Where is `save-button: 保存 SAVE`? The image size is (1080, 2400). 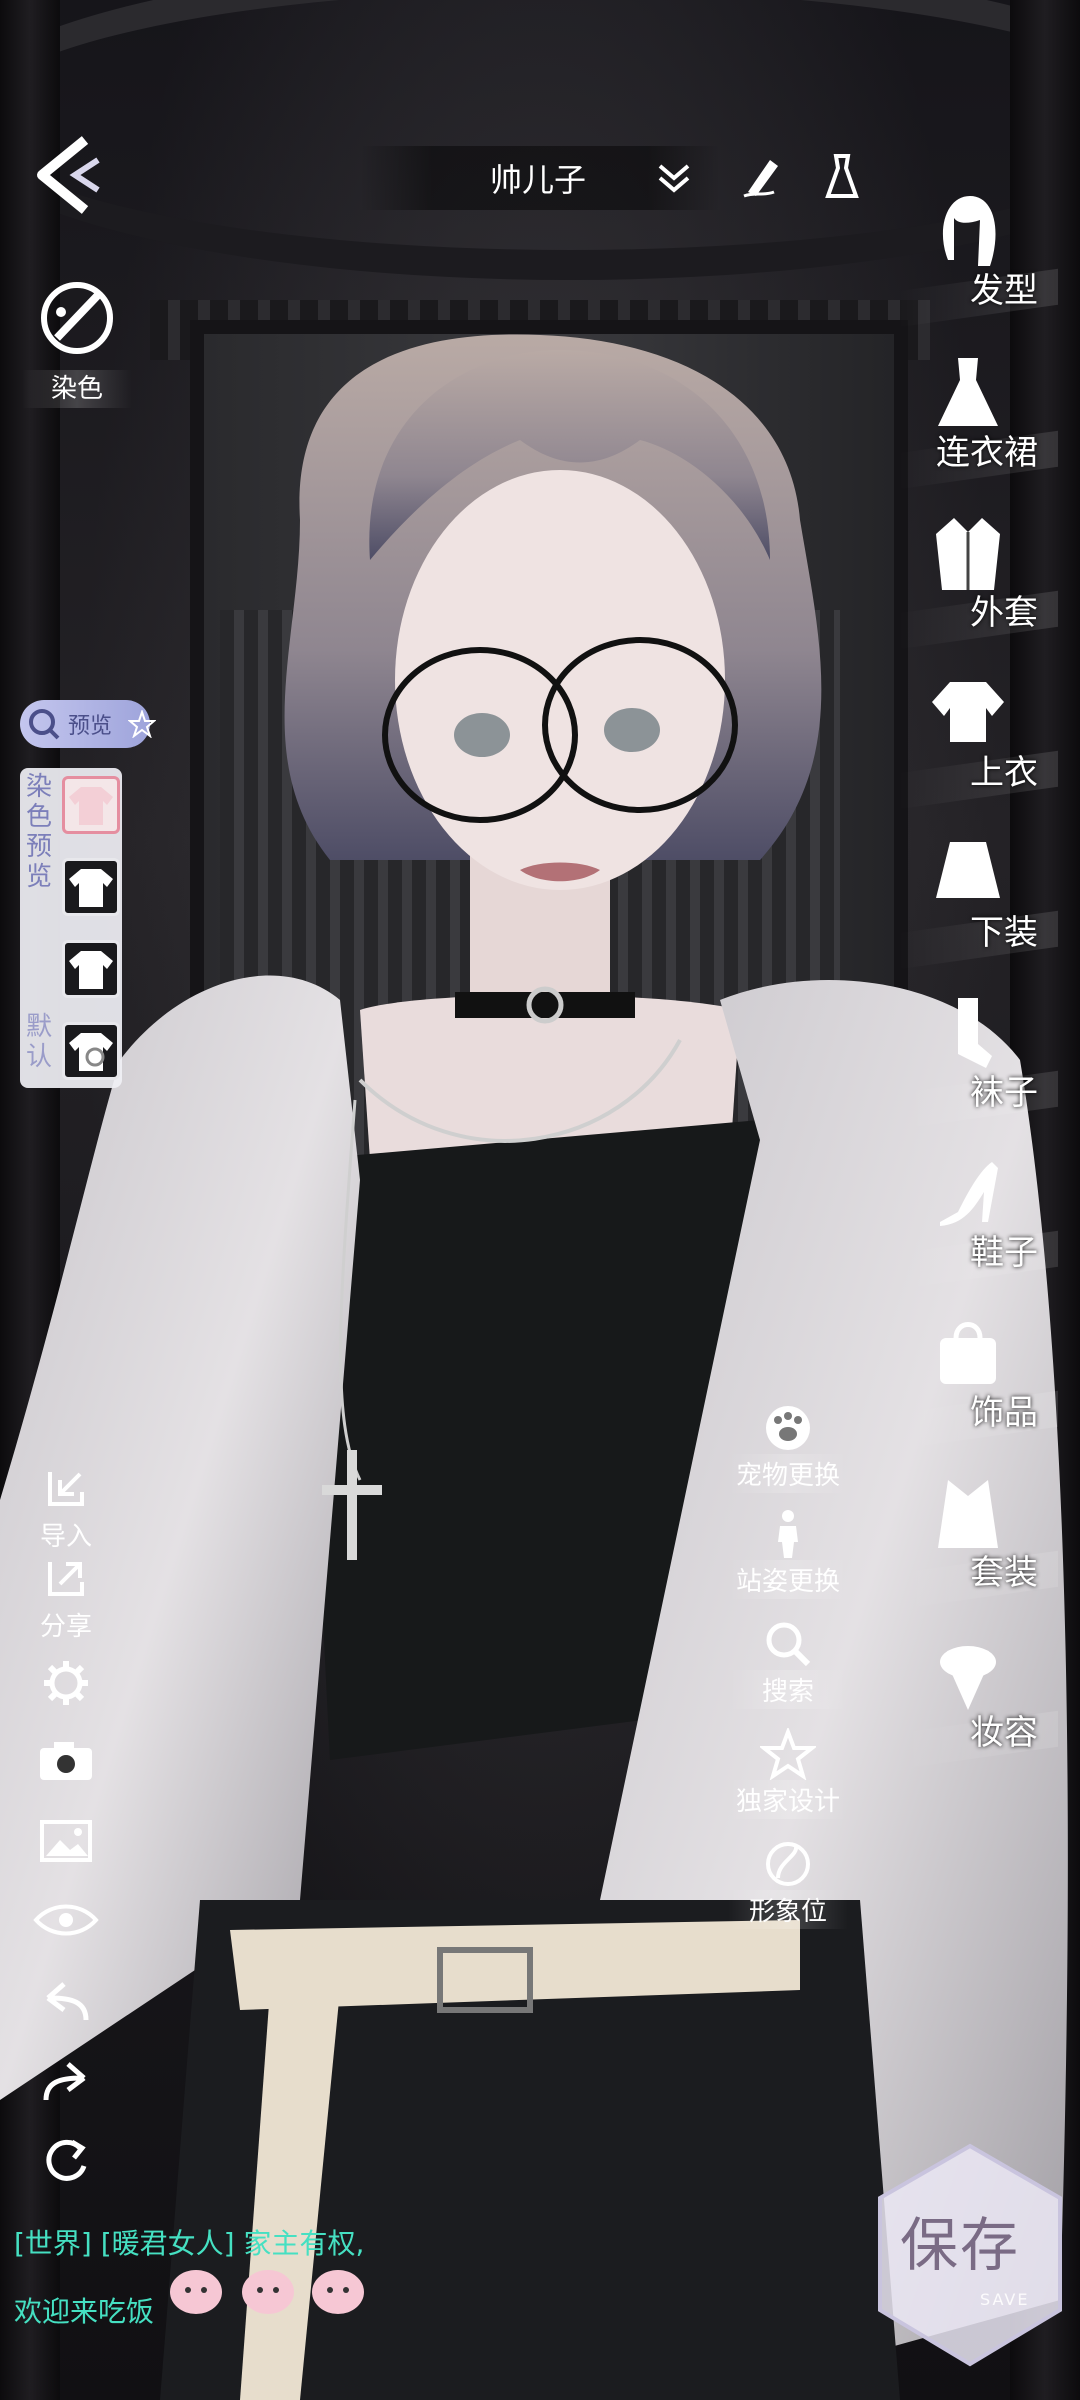 save-button: 保存 SAVE is located at coordinates (970, 2255).